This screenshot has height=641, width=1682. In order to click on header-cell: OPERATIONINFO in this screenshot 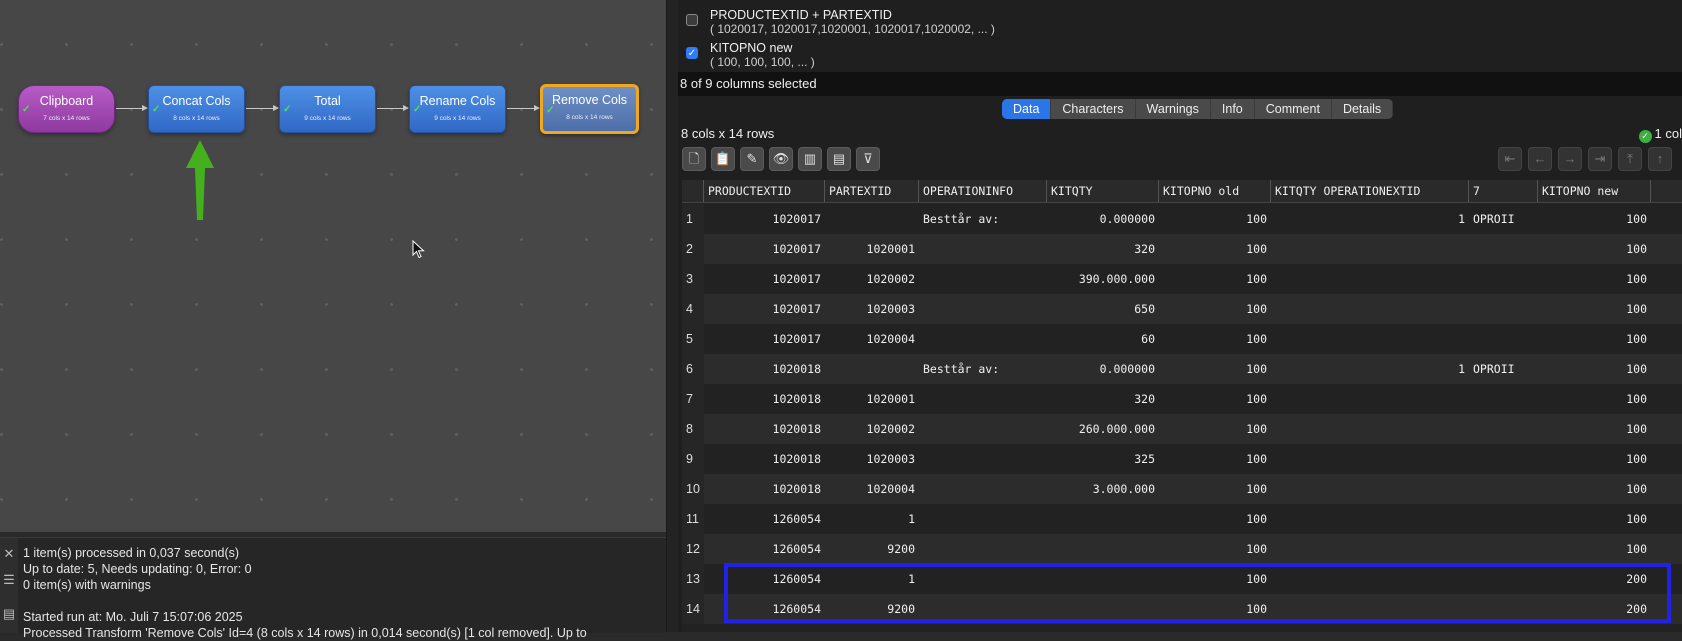, I will do `click(983, 191)`.